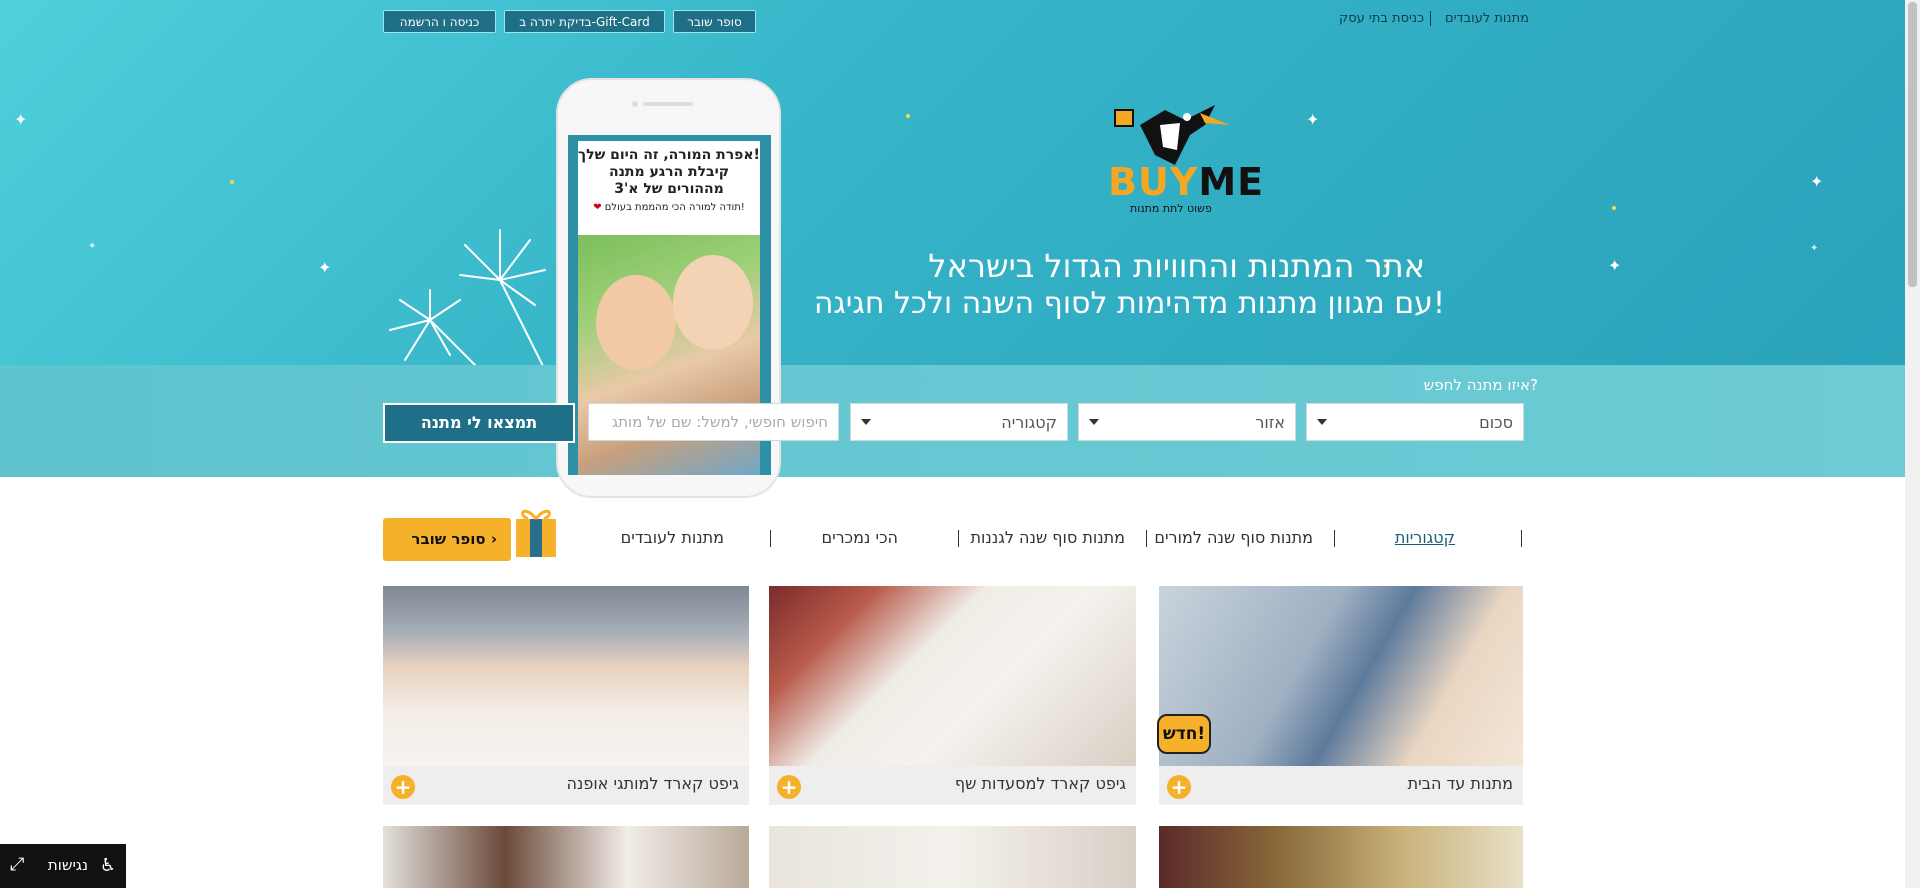 This screenshot has width=1920, height=888. Describe the element at coordinates (1270, 422) in the screenshot. I see `region-select-value: אזור` at that location.